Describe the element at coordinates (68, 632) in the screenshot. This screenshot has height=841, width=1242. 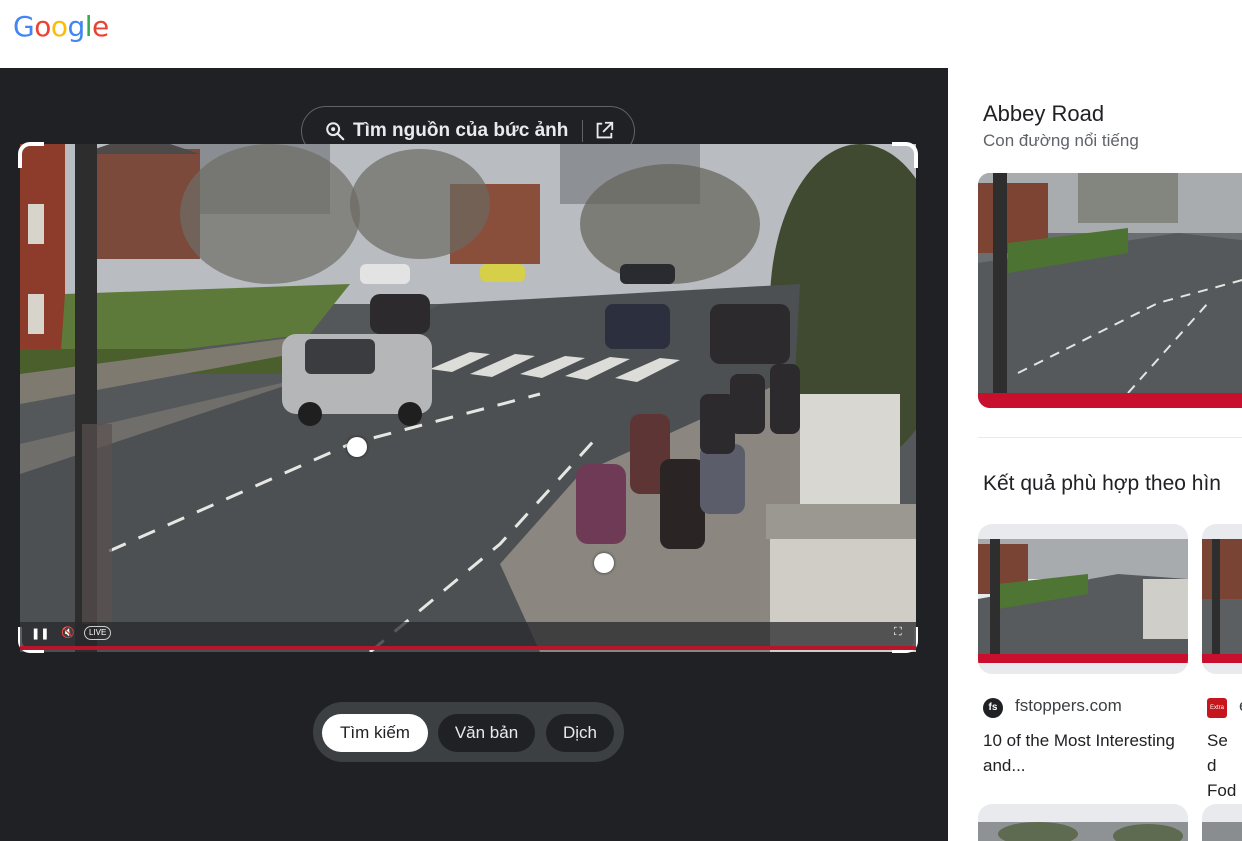
I see `mute-icon: 🔇` at that location.